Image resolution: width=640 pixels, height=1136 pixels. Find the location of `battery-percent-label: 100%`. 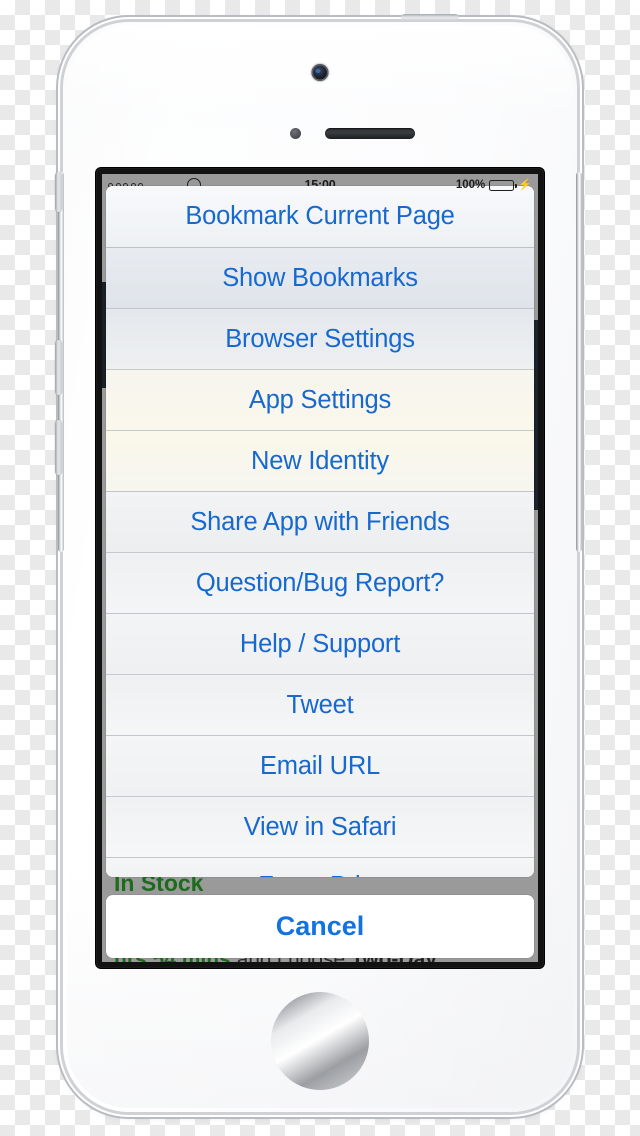

battery-percent-label: 100% is located at coordinates (470, 185).